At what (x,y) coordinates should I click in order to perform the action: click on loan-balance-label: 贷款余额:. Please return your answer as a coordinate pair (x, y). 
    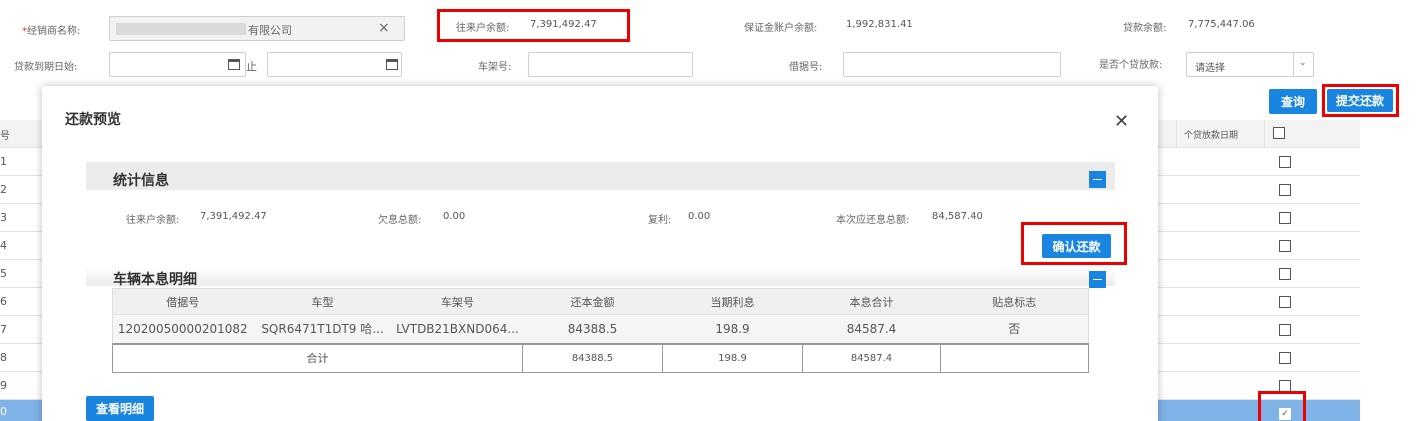
    Looking at the image, I should click on (1145, 28).